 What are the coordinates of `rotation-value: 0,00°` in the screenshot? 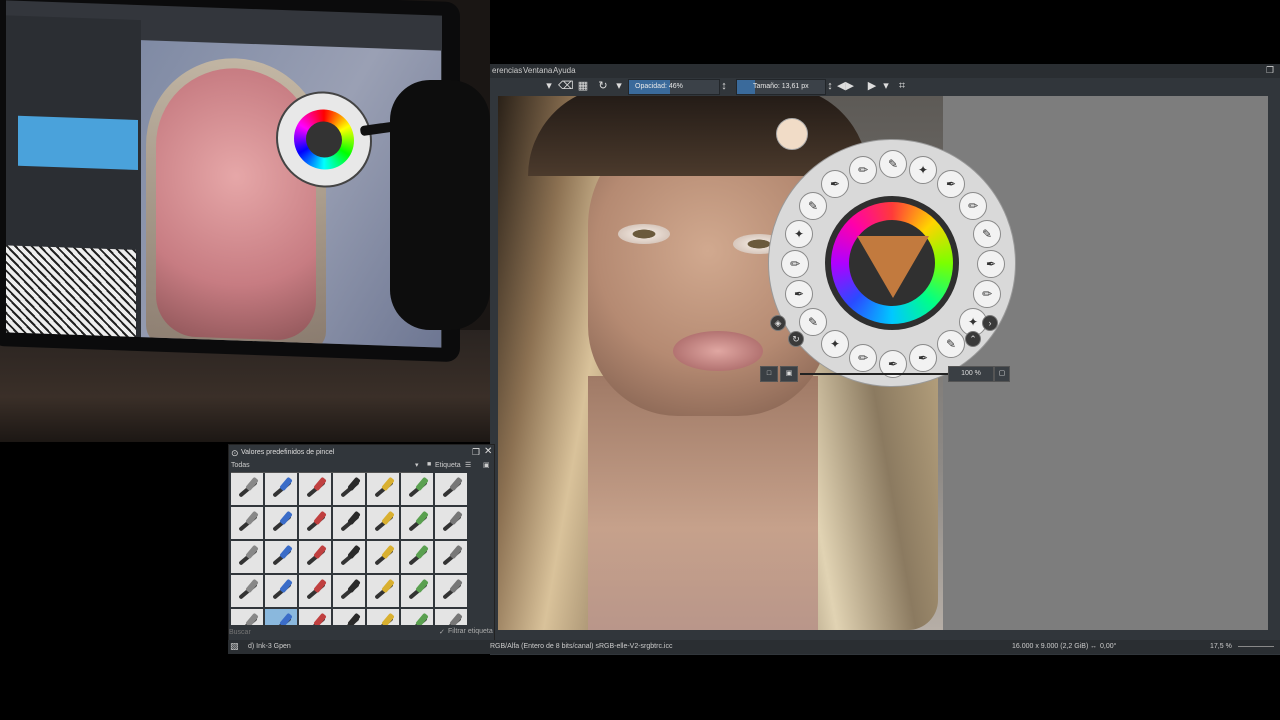 It's located at (1108, 646).